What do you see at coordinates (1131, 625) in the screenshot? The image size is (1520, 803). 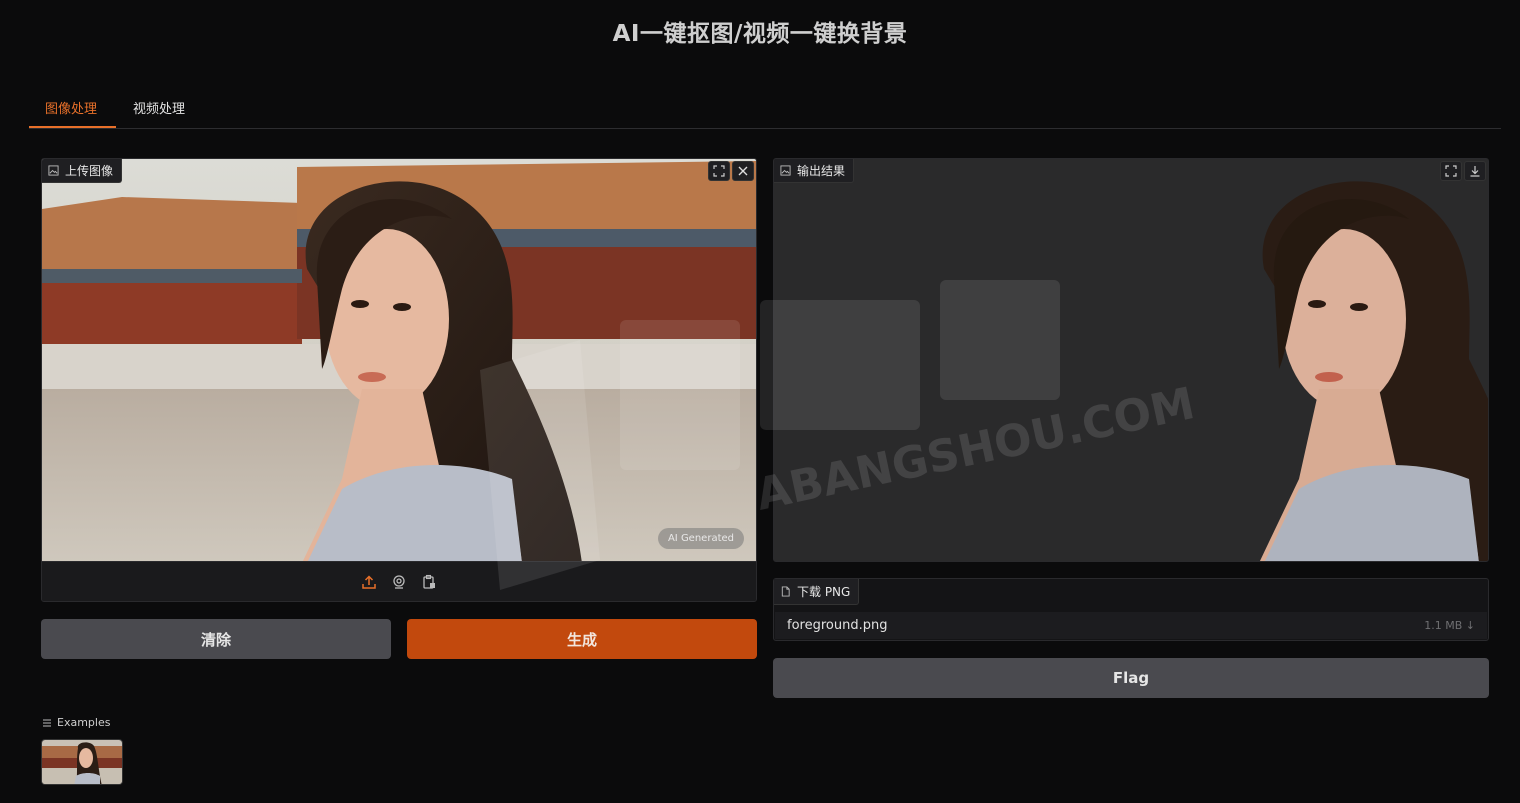 I see `file-row: foreground.png 1.1 MB ↓` at bounding box center [1131, 625].